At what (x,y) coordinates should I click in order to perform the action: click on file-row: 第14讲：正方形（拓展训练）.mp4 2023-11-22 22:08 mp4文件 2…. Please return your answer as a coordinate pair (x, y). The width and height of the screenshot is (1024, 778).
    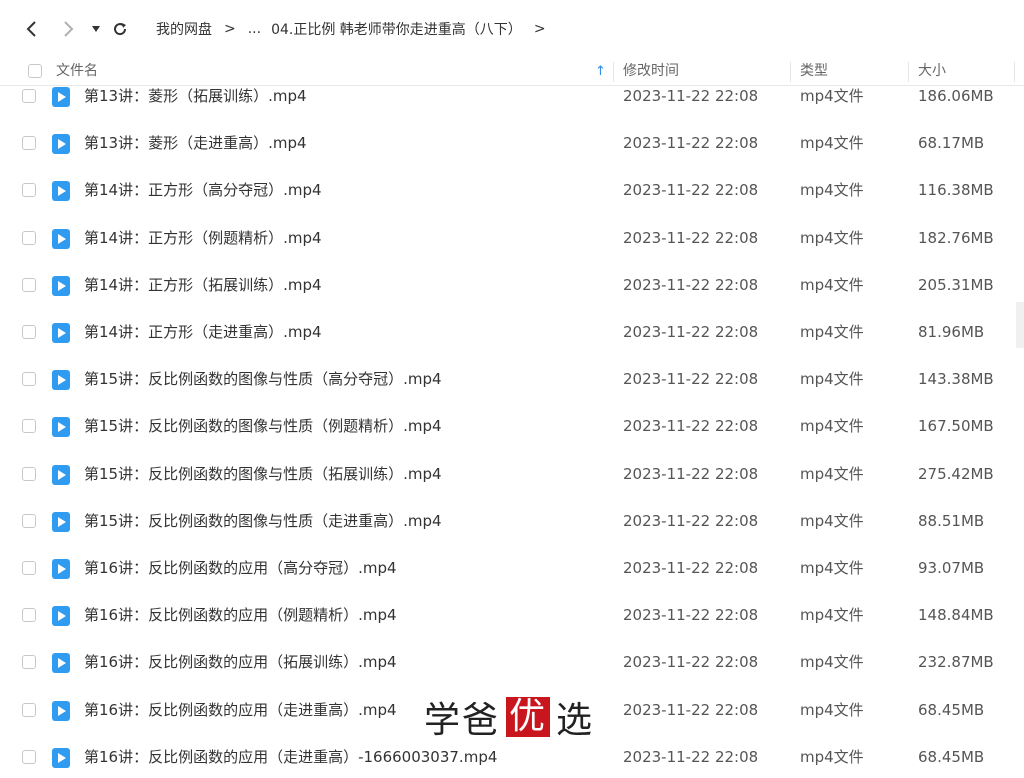
    Looking at the image, I should click on (512, 285).